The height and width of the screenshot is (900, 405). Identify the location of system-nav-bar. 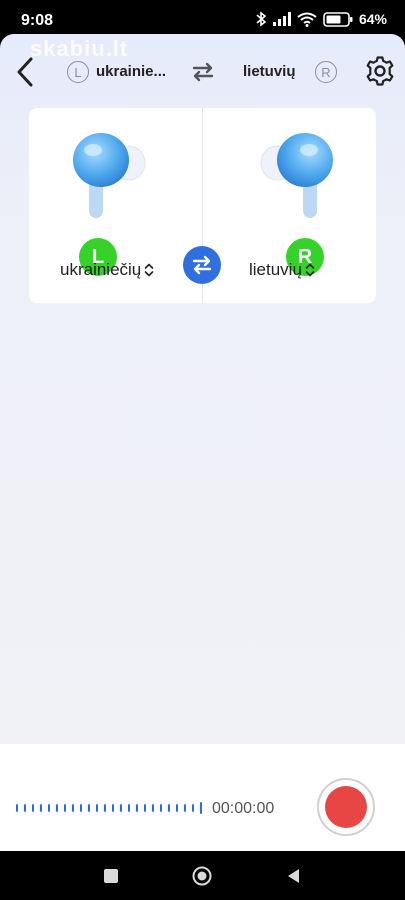
(202, 875).